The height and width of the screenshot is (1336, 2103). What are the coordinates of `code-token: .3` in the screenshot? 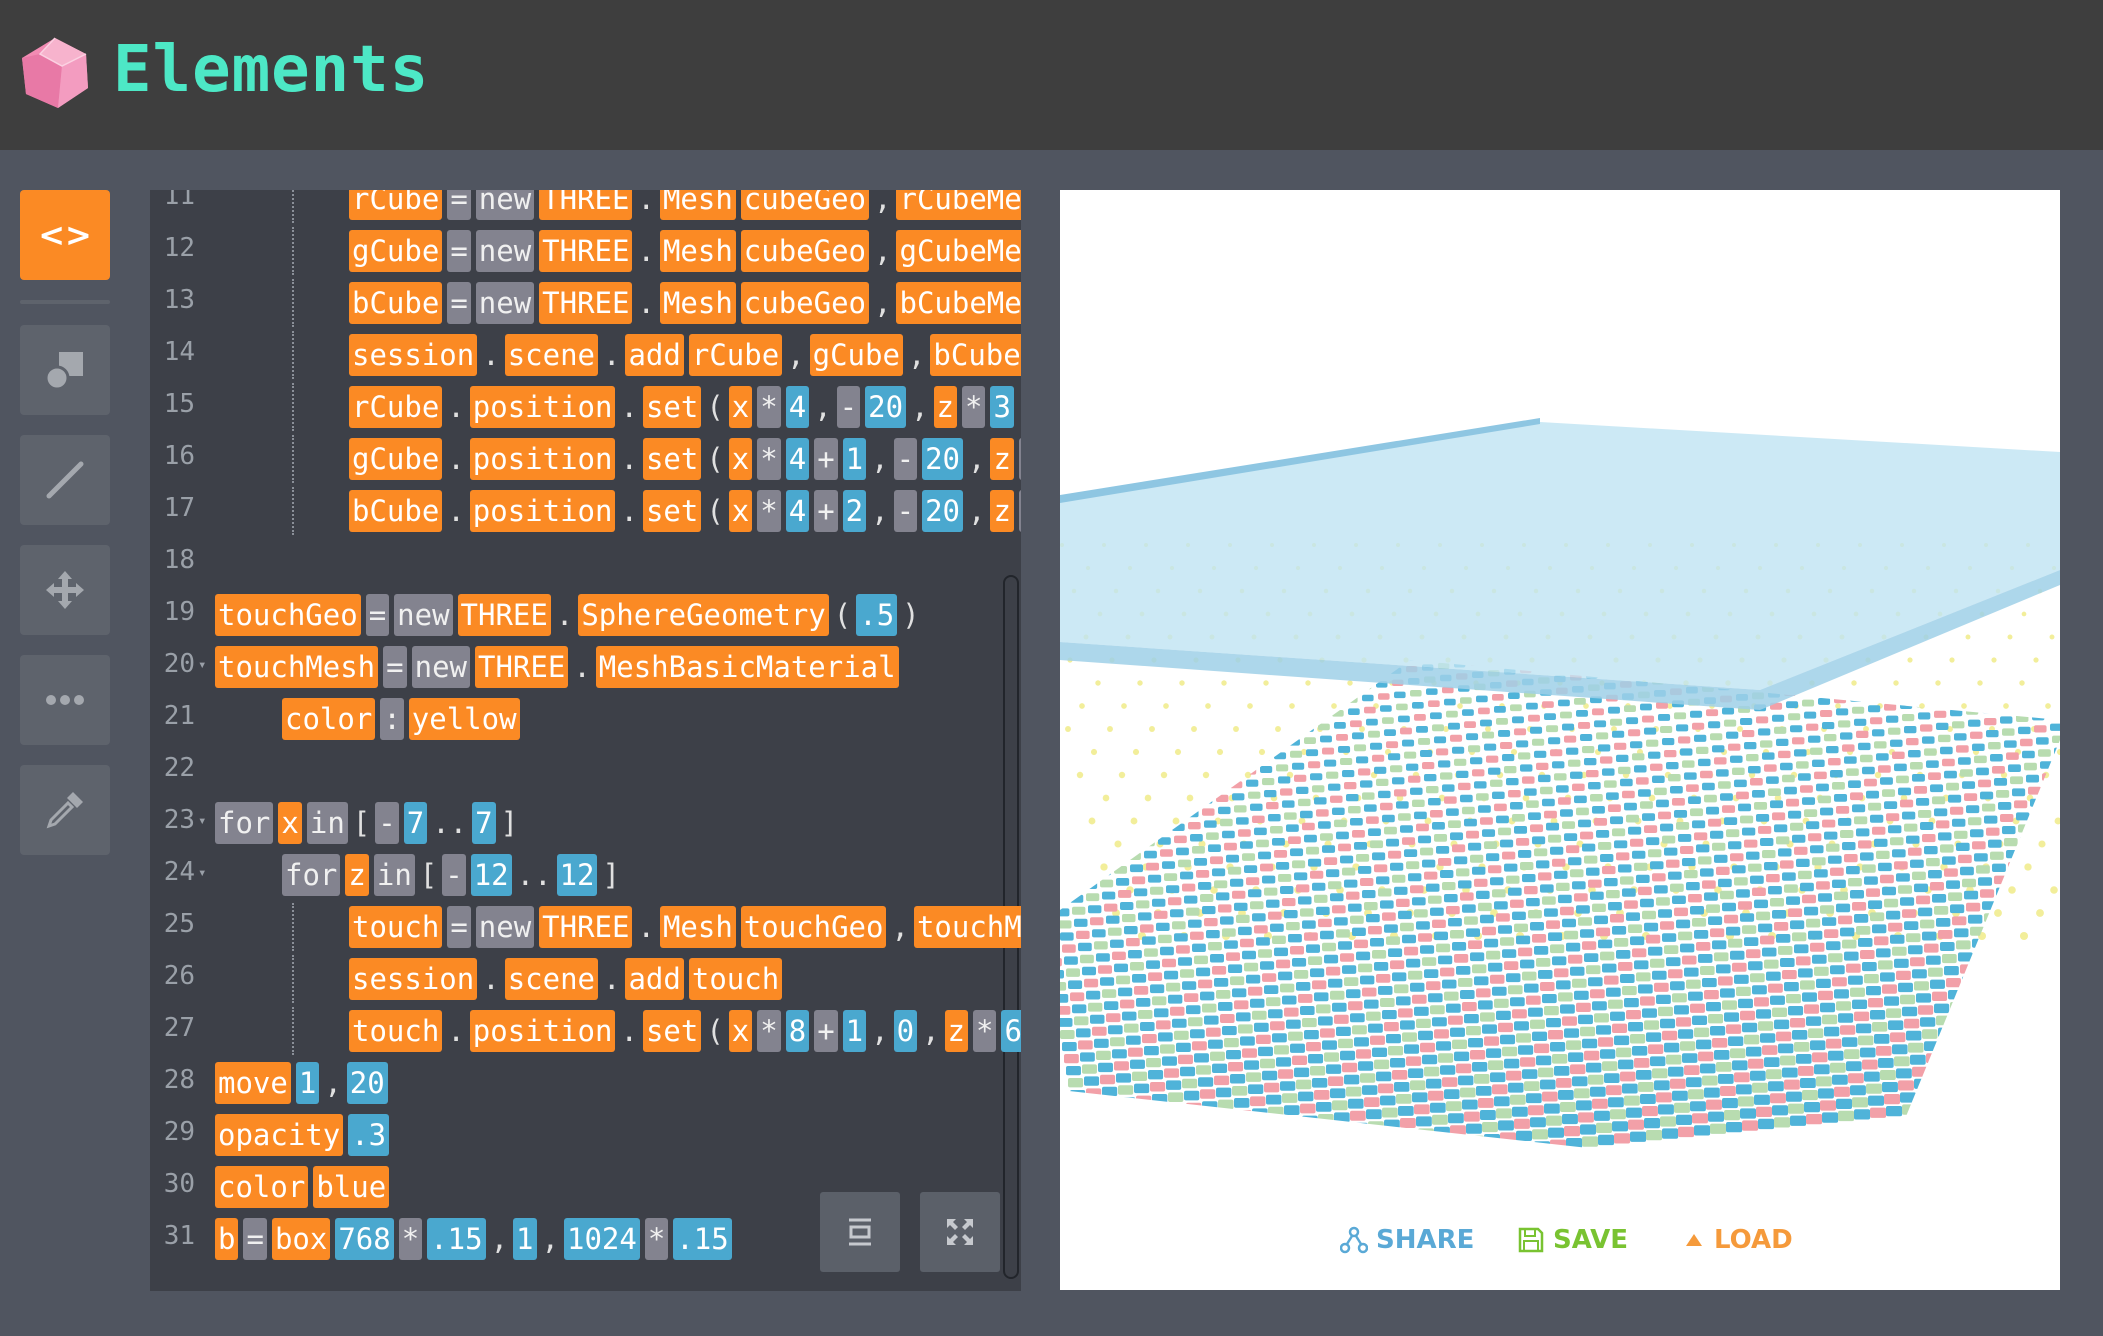 It's located at (369, 1135).